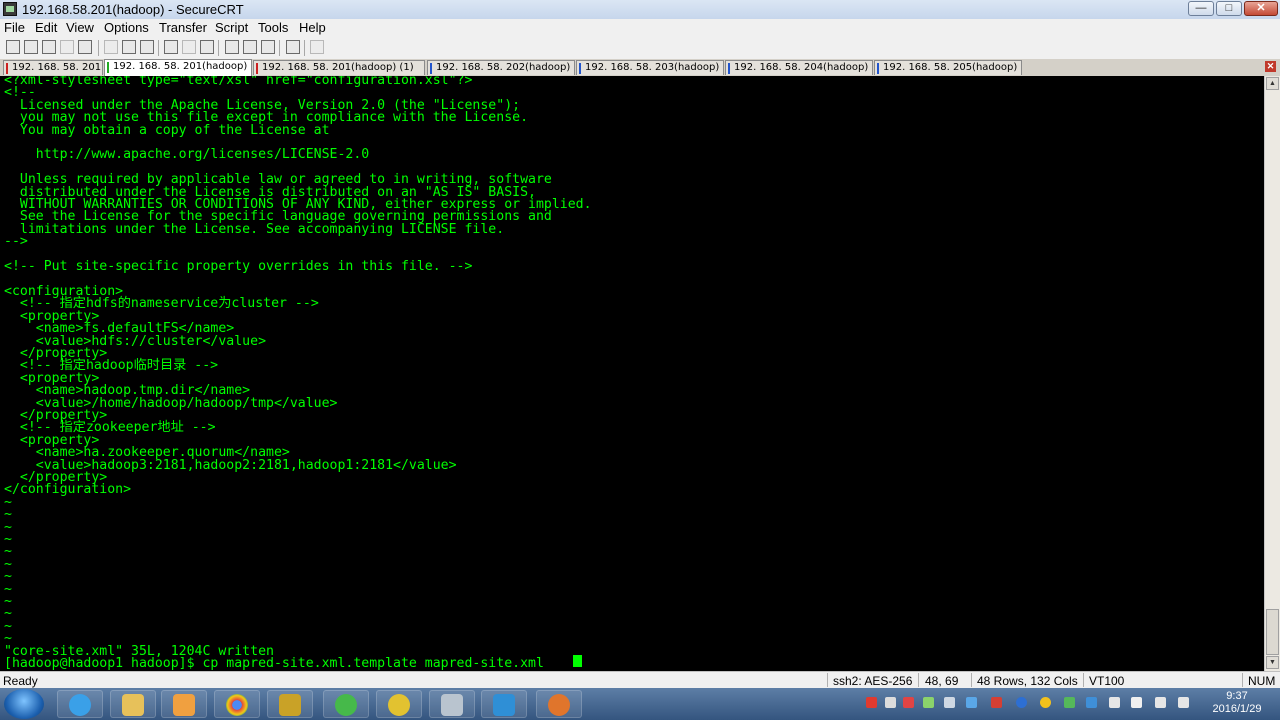  What do you see at coordinates (1091, 702) in the screenshot?
I see `tray-display-icon` at bounding box center [1091, 702].